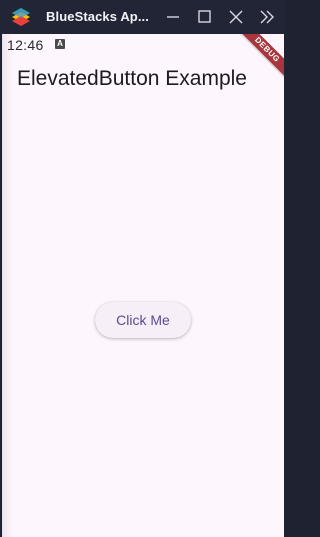 The width and height of the screenshot is (320, 537). I want to click on close-icon, so click(236, 17).